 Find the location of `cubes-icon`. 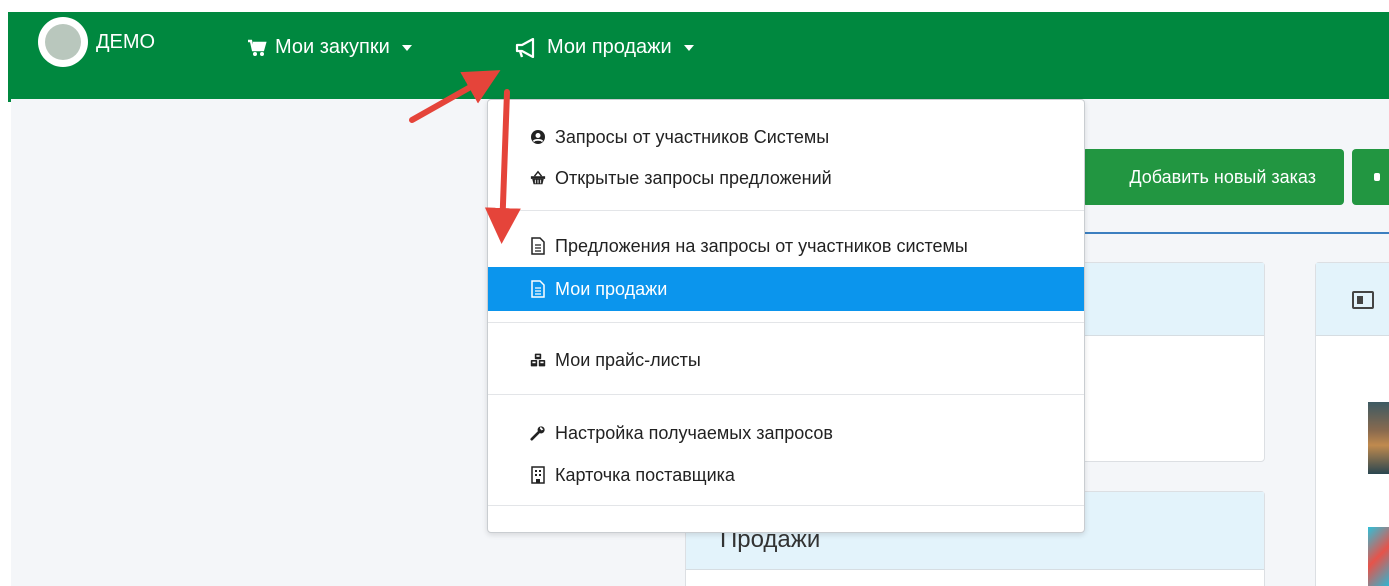

cubes-icon is located at coordinates (538, 360).